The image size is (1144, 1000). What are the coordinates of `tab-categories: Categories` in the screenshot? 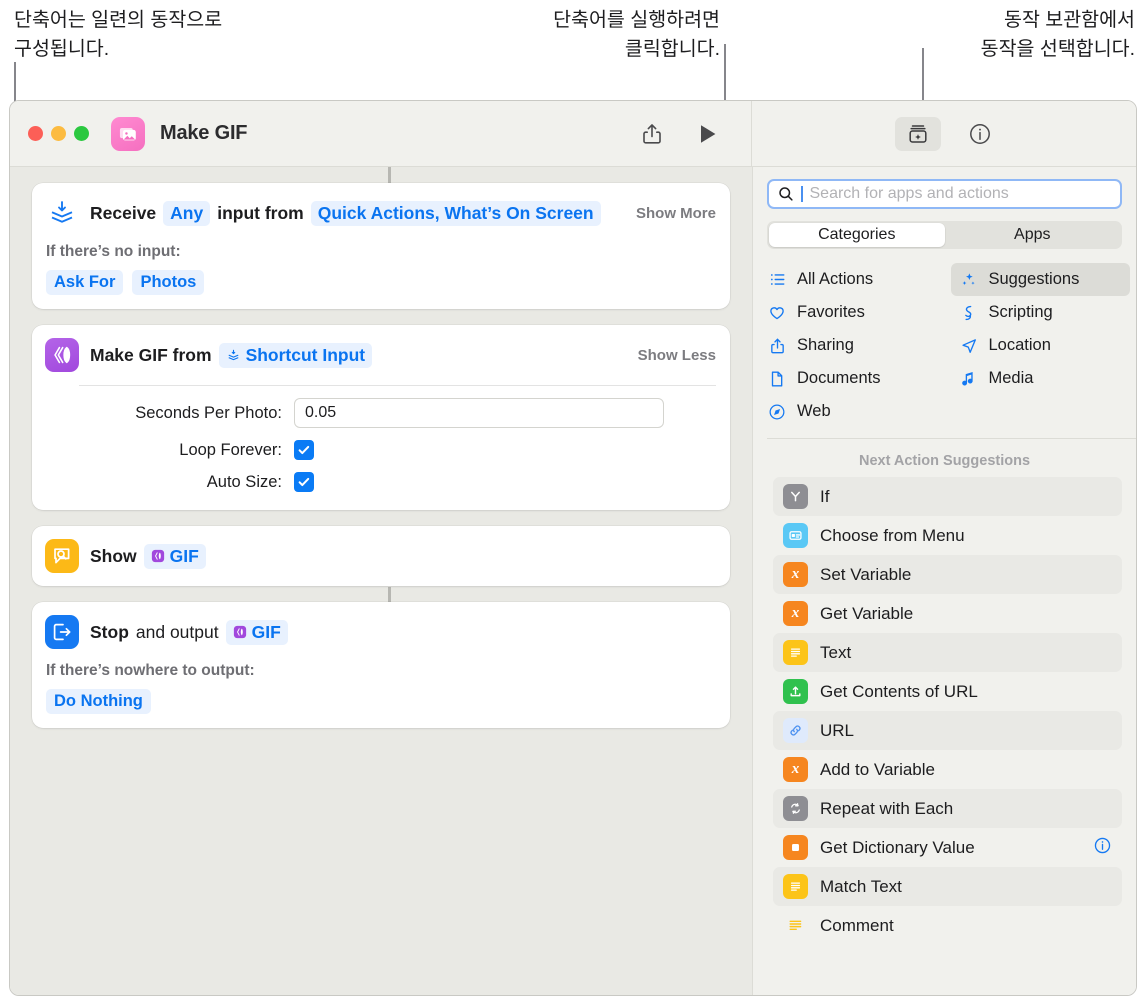 It's located at (857, 235).